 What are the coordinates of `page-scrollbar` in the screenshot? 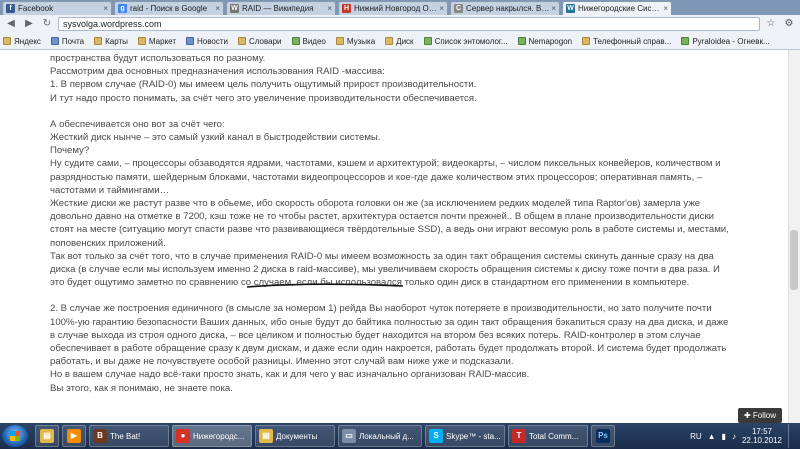 It's located at (794, 236).